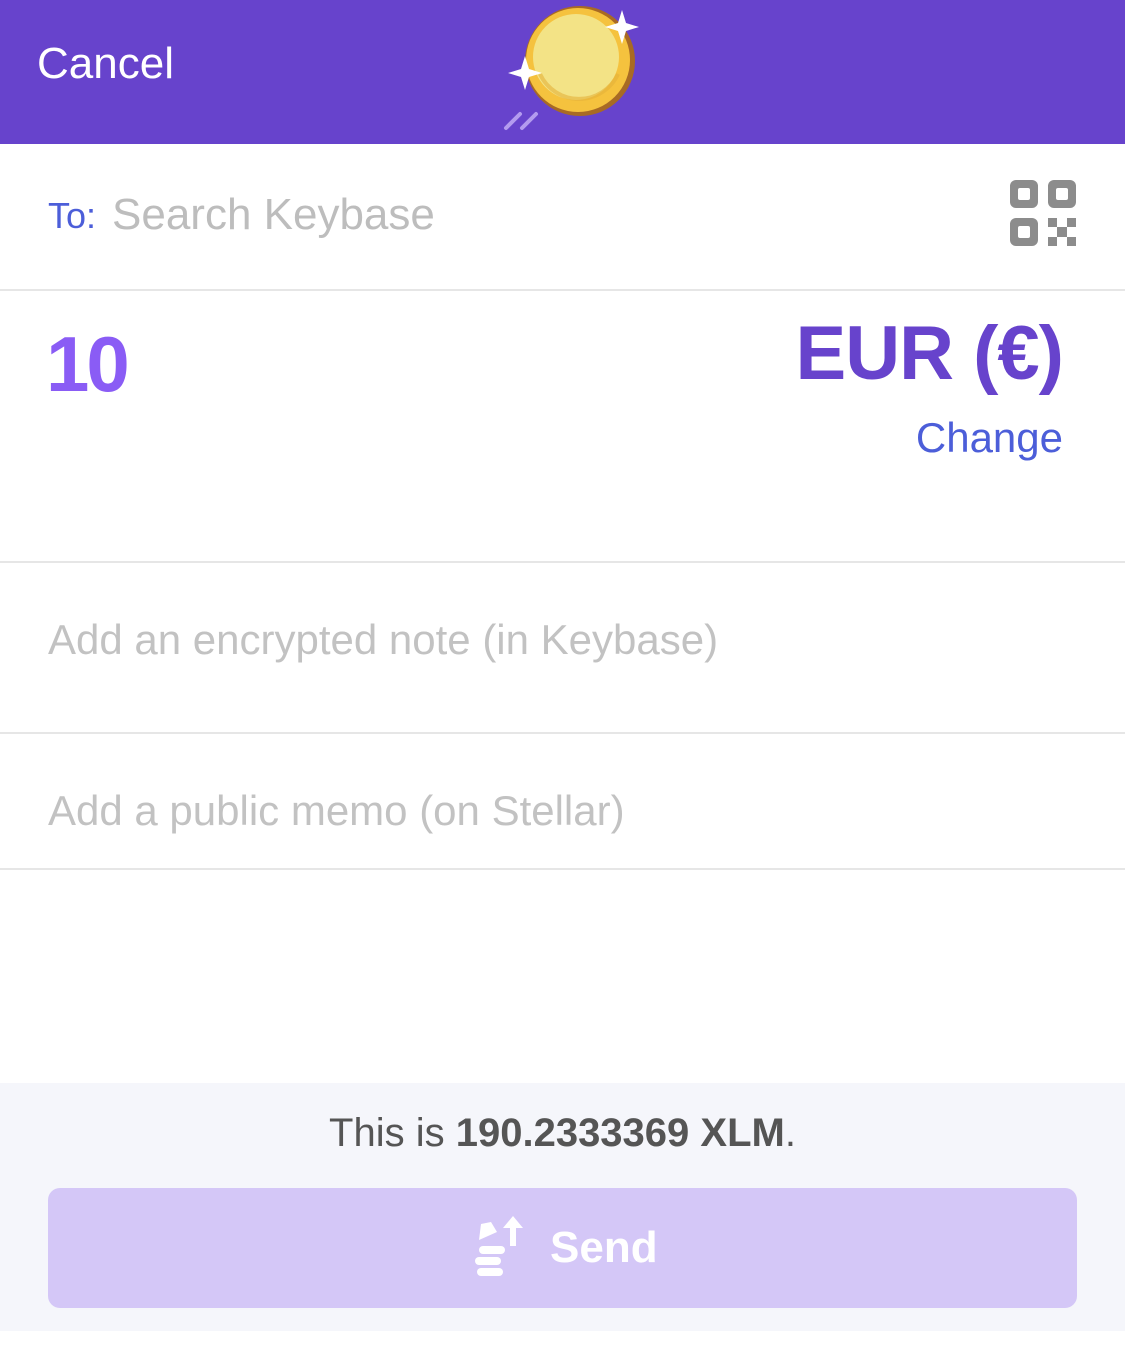  Describe the element at coordinates (392, 1133) in the screenshot. I see `conversion-prefix: This is` at that location.